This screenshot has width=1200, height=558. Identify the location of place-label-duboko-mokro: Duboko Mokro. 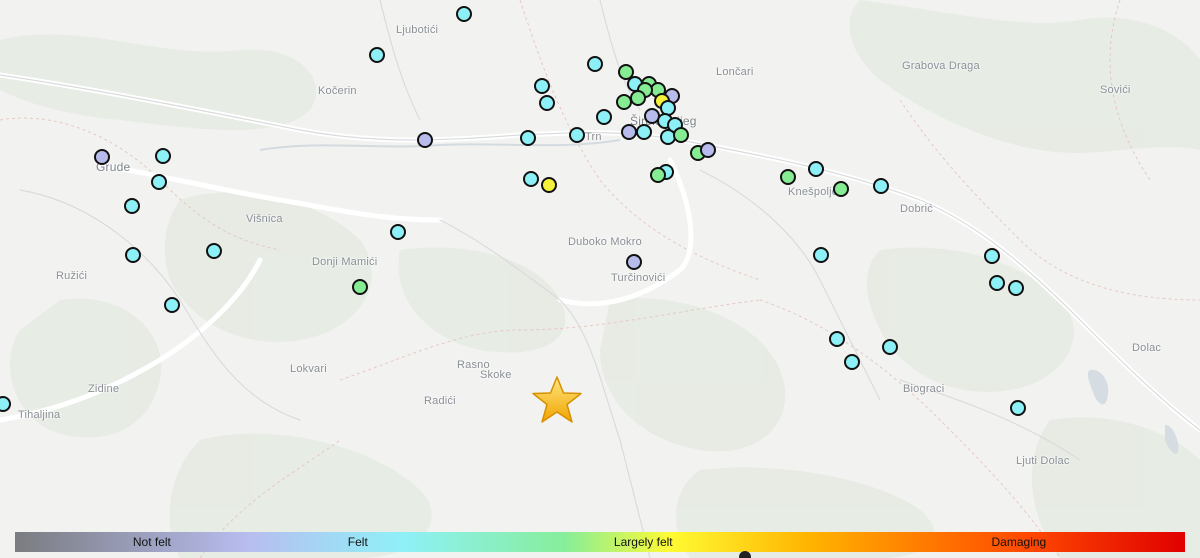
(605, 242).